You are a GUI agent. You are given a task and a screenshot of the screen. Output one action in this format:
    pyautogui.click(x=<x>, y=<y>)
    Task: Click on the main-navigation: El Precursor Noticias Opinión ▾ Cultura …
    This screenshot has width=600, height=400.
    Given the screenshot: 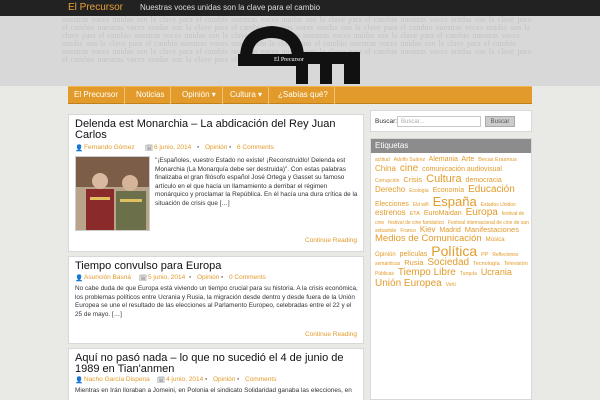 What is the action you would take?
    pyautogui.click(x=300, y=95)
    